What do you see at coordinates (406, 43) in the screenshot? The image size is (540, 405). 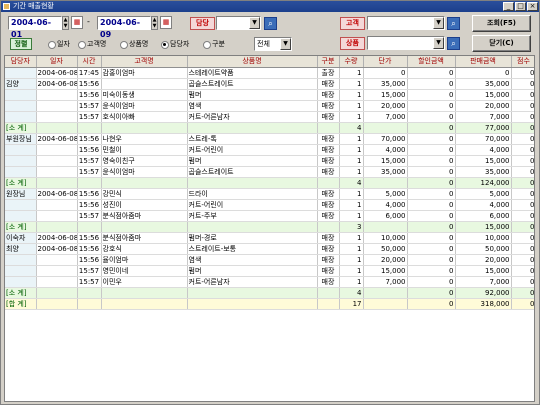 I see `product-select: ▼` at bounding box center [406, 43].